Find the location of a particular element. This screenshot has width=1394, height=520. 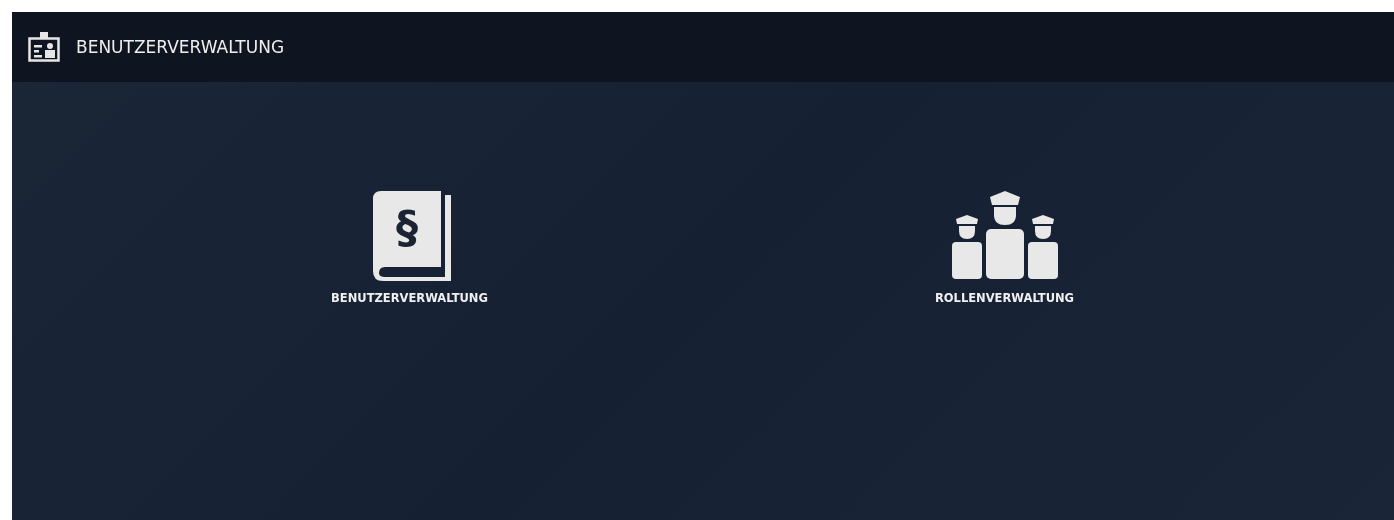

menu-tile: ROLLENVERWALTUNG is located at coordinates (1004, 248).